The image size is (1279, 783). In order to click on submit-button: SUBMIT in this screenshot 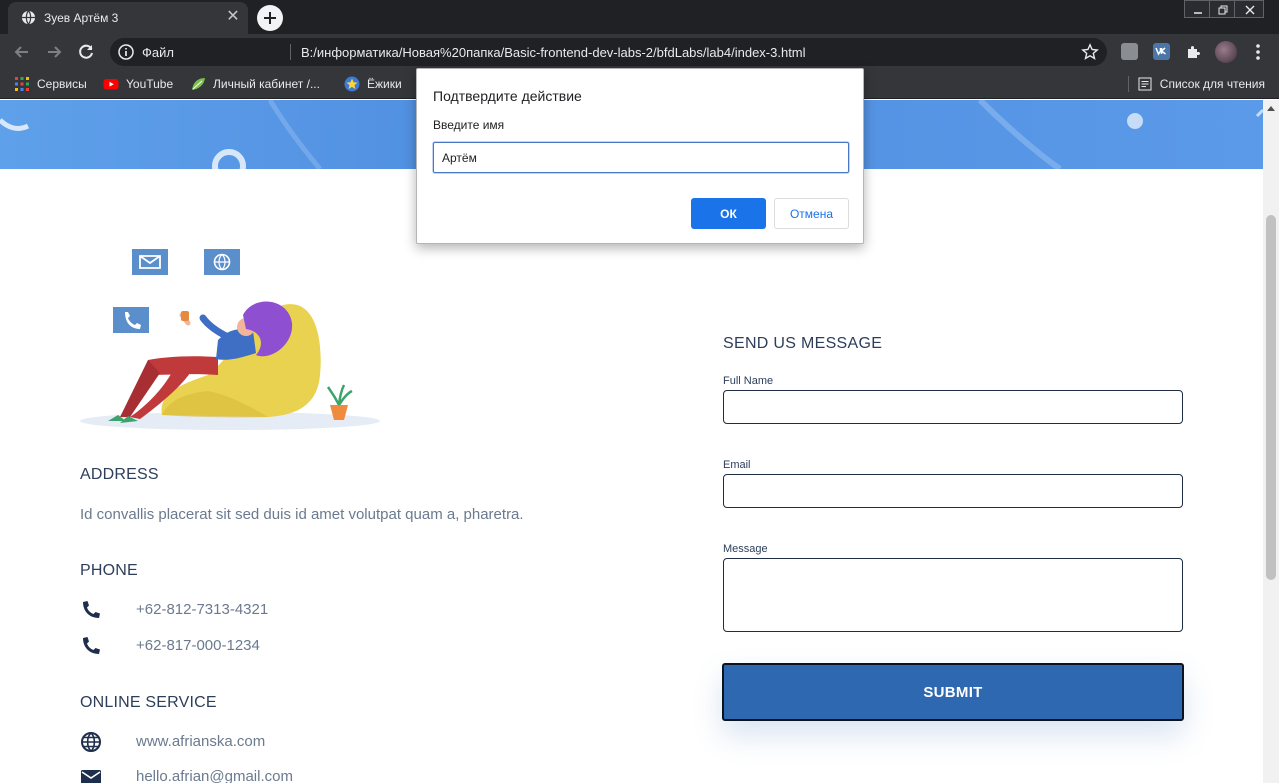, I will do `click(953, 692)`.